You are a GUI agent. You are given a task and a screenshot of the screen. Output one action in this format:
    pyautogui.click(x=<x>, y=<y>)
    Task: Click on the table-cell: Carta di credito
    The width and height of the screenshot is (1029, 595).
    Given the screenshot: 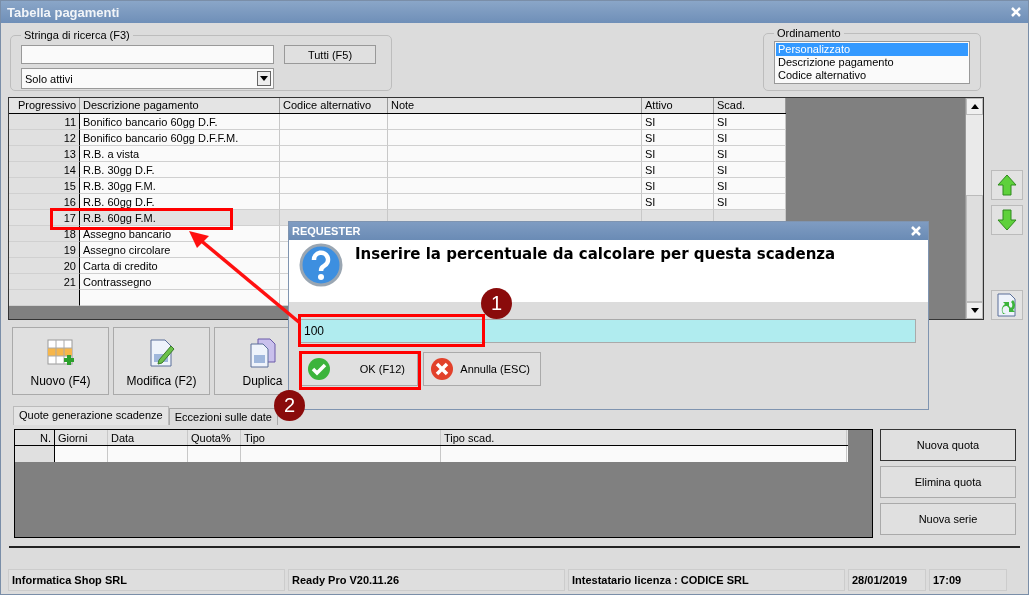 What is the action you would take?
    pyautogui.click(x=180, y=266)
    